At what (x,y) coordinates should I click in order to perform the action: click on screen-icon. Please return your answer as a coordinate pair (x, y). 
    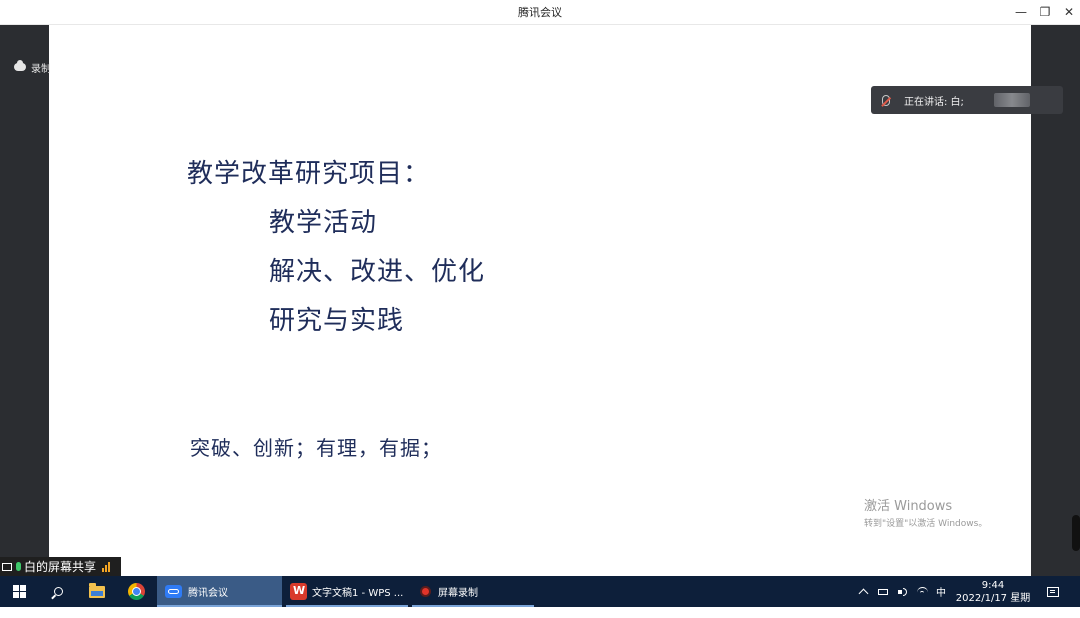
    Looking at the image, I should click on (7, 566).